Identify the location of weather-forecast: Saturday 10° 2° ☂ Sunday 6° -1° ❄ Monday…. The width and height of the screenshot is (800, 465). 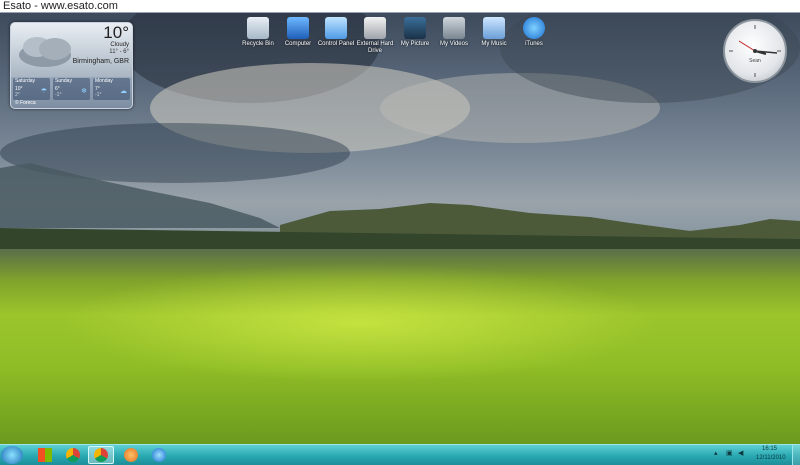
(71, 89).